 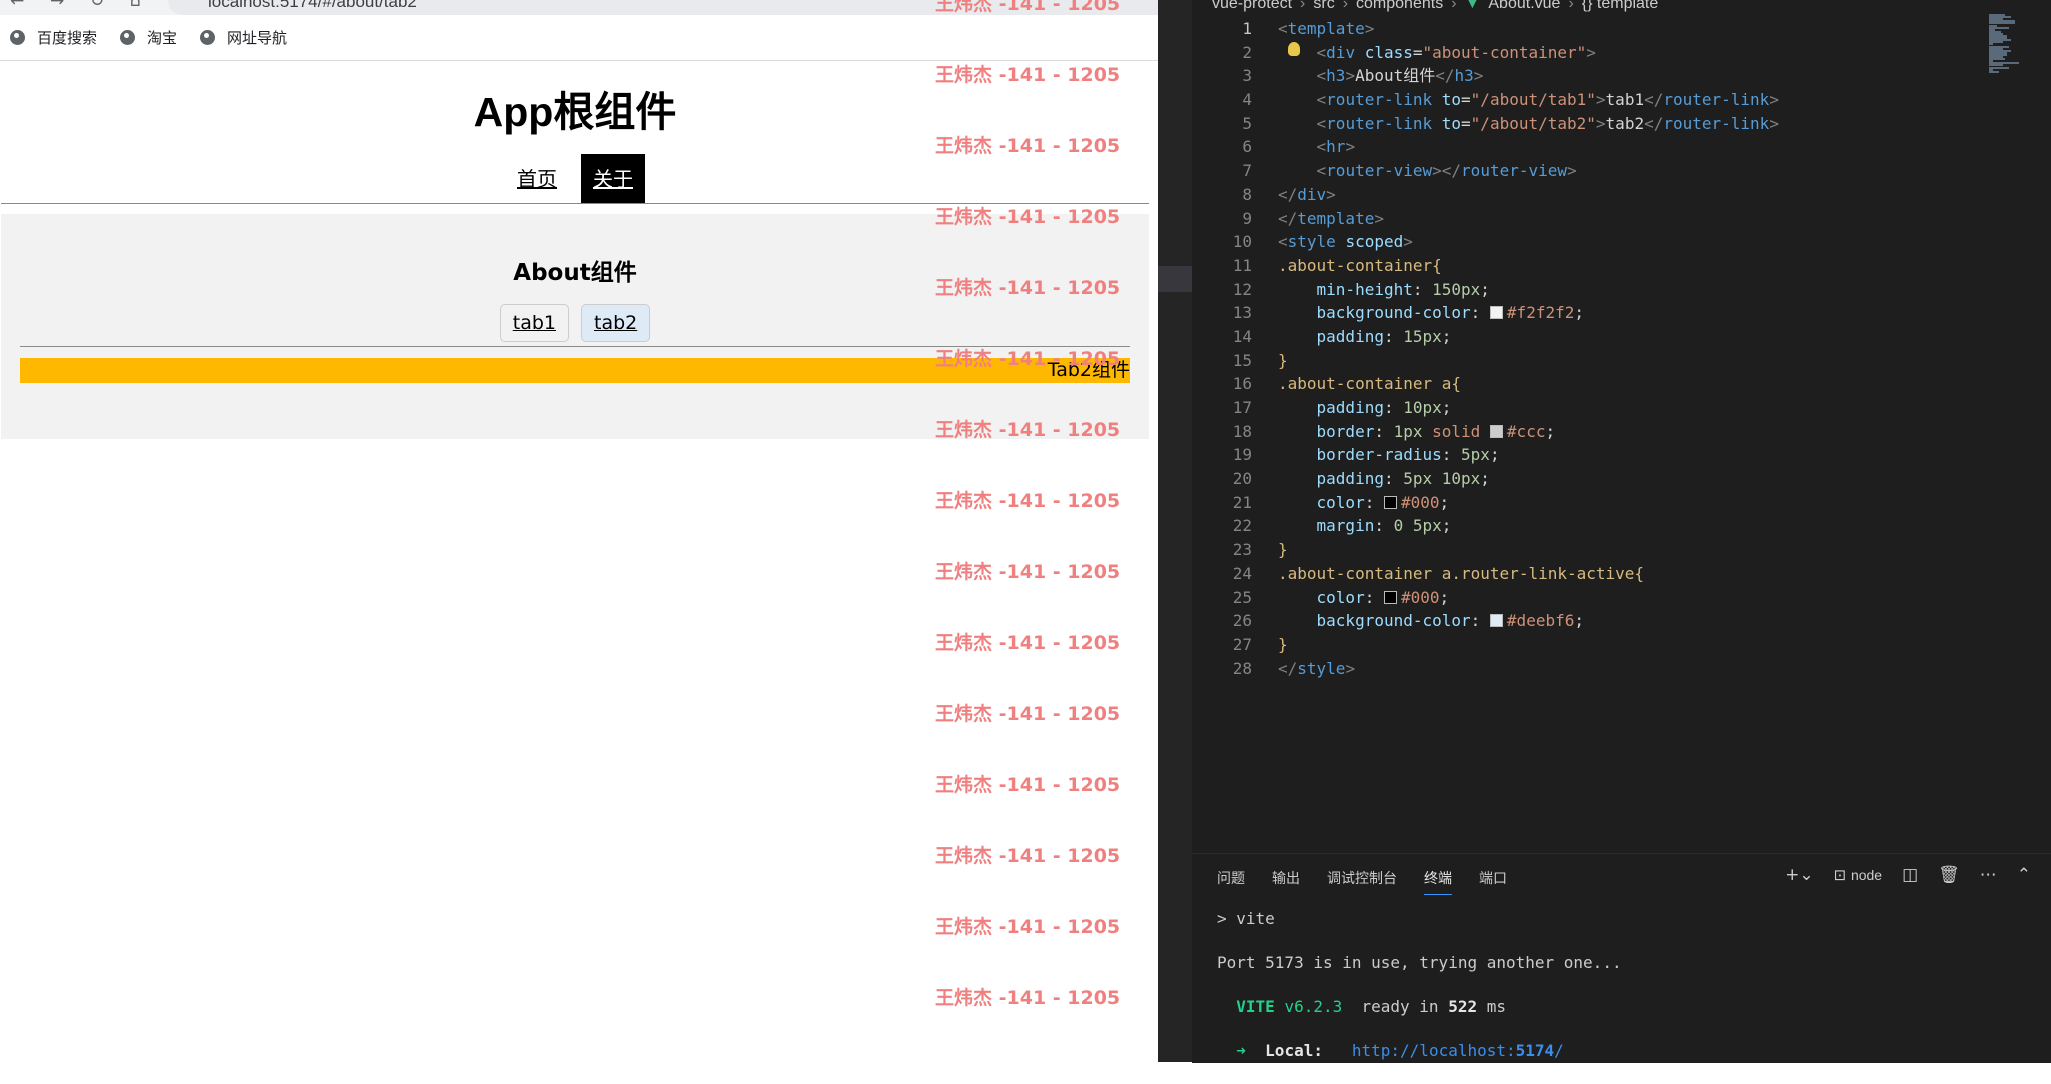 What do you see at coordinates (1528, 550) in the screenshot?
I see `code-line: }` at bounding box center [1528, 550].